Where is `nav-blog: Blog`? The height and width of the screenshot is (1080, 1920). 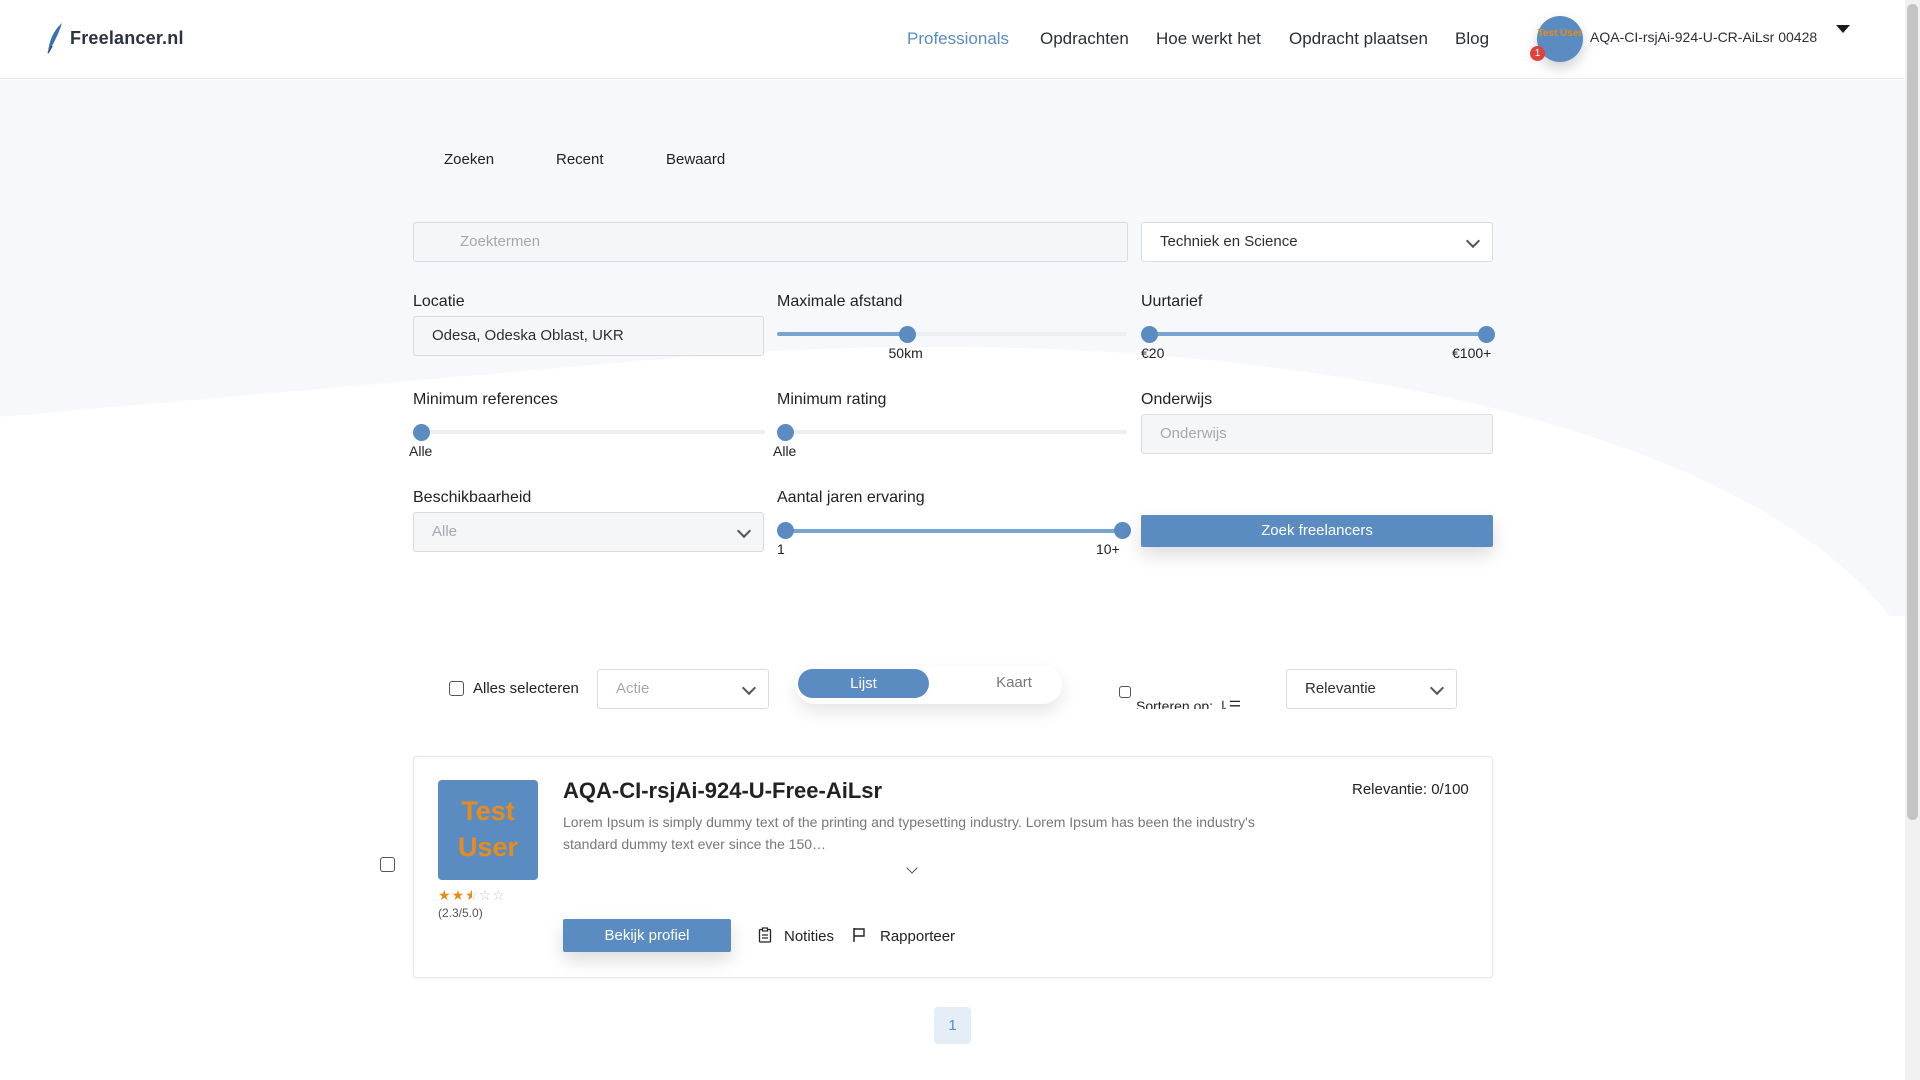
nav-blog: Blog is located at coordinates (1472, 39).